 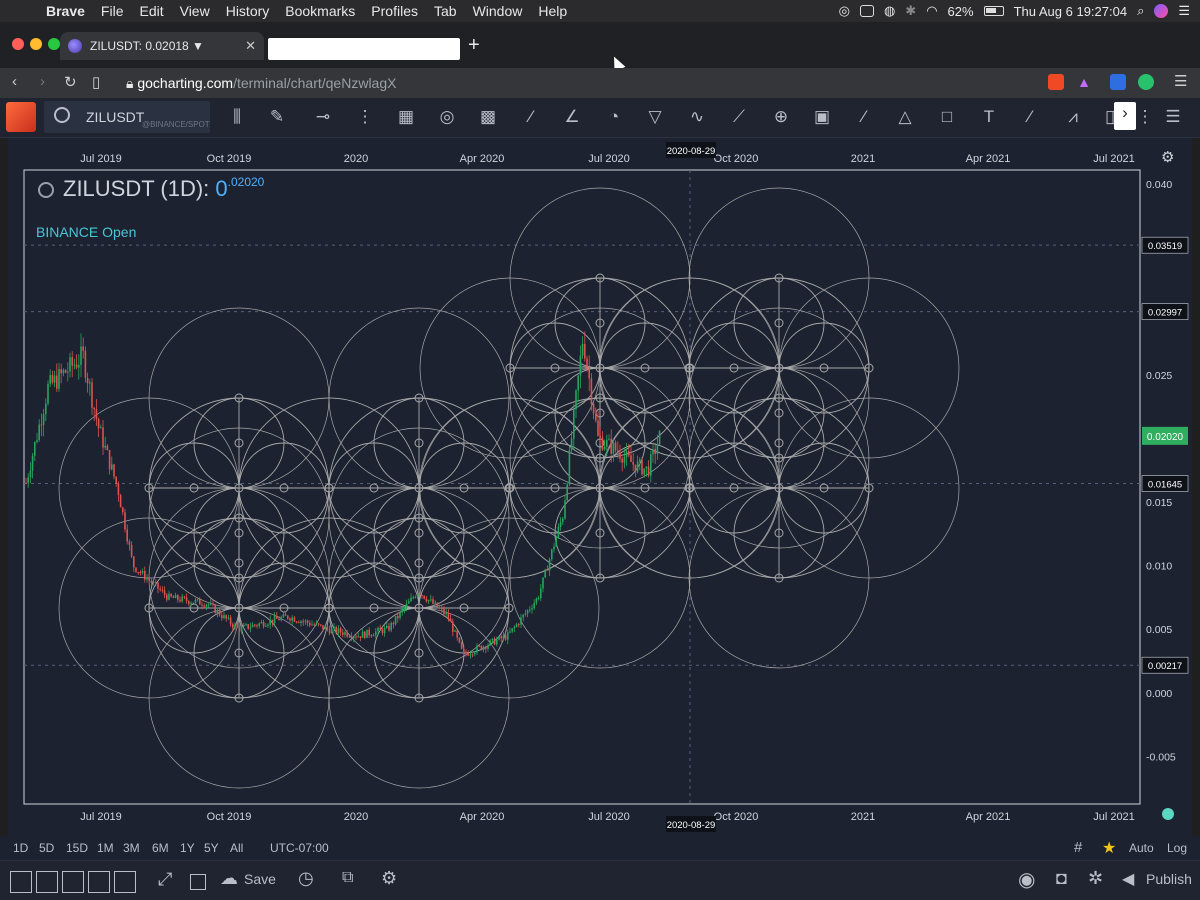 I want to click on interval-3m: 3M, so click(x=131, y=848).